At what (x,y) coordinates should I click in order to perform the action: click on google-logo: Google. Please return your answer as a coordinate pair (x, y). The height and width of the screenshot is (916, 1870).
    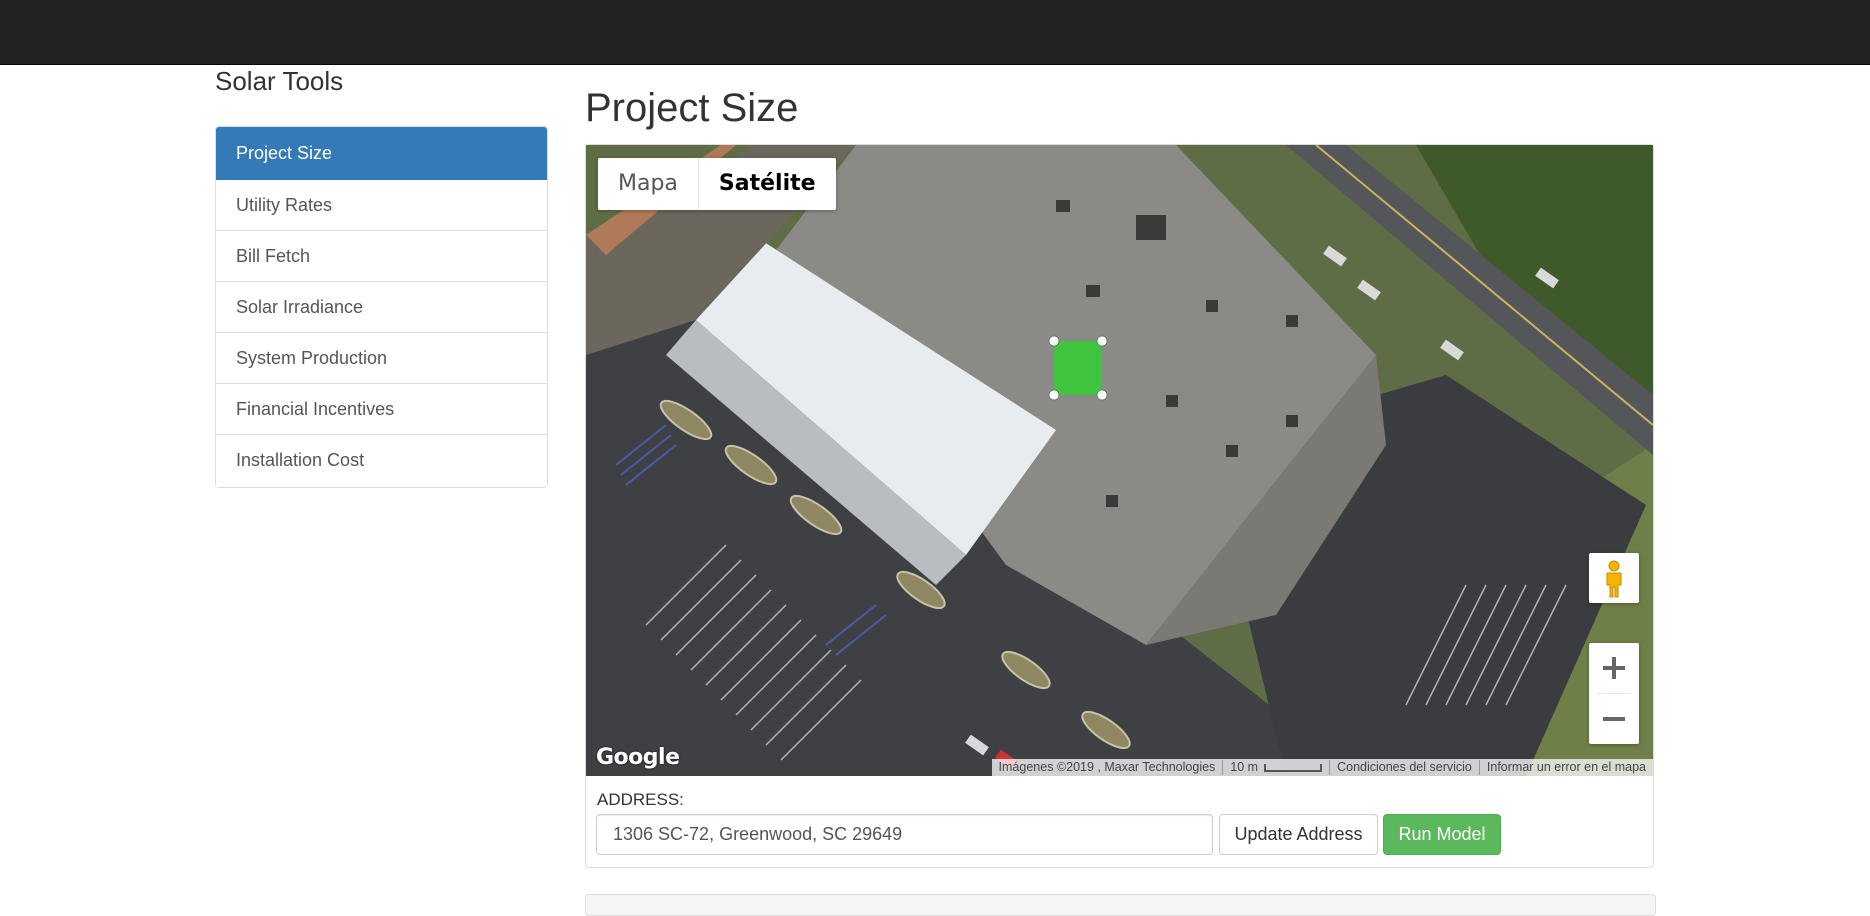
    Looking at the image, I should click on (638, 757).